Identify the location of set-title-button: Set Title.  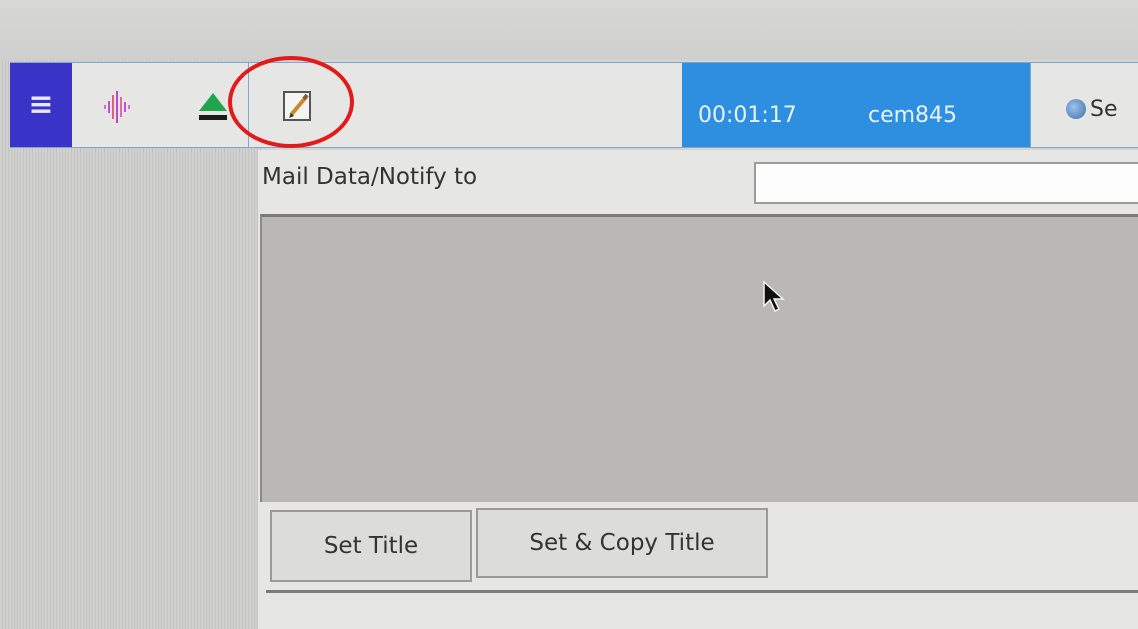
(371, 546).